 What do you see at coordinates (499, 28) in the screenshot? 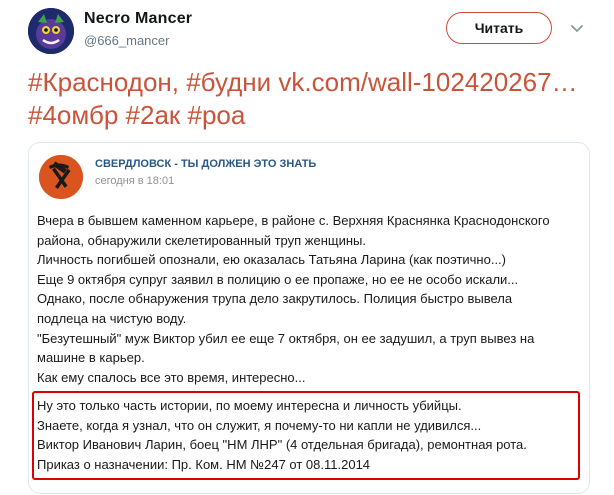
I see `follow-button: Читать` at bounding box center [499, 28].